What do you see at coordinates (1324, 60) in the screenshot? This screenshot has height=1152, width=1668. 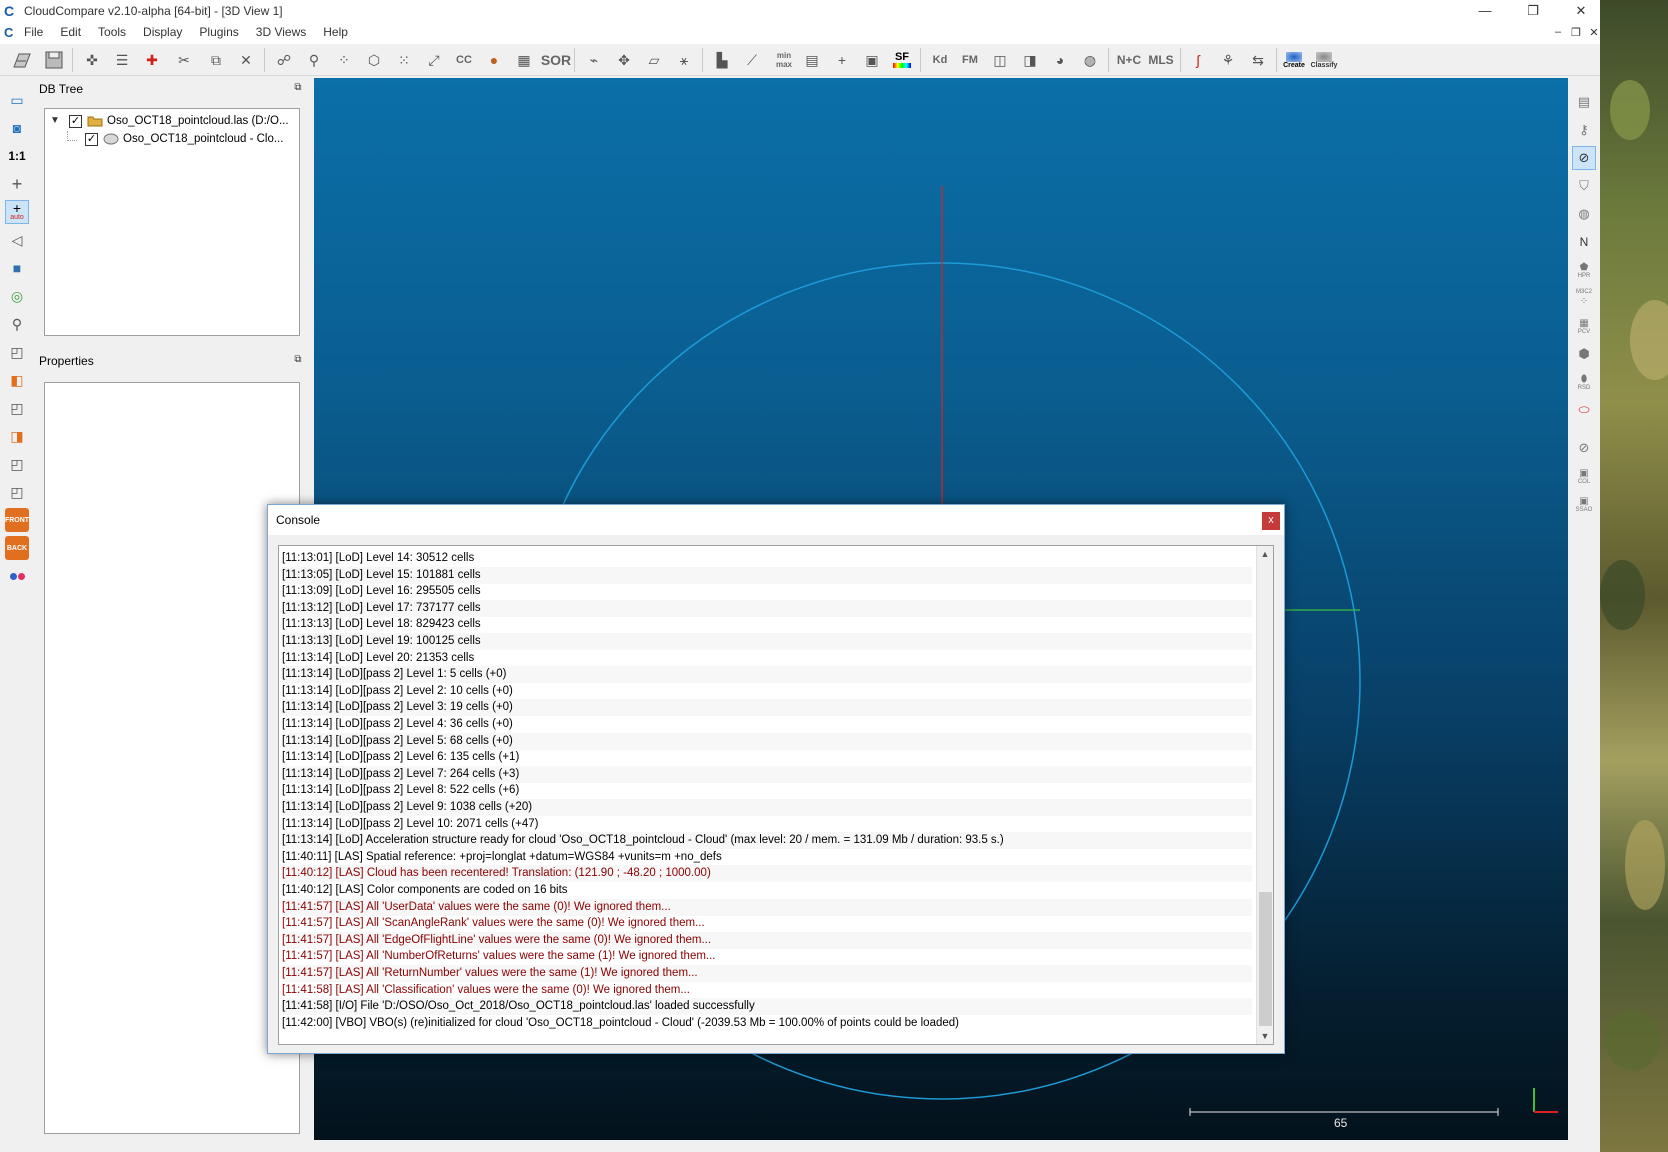 I see `canupo-classify-button: Classify` at bounding box center [1324, 60].